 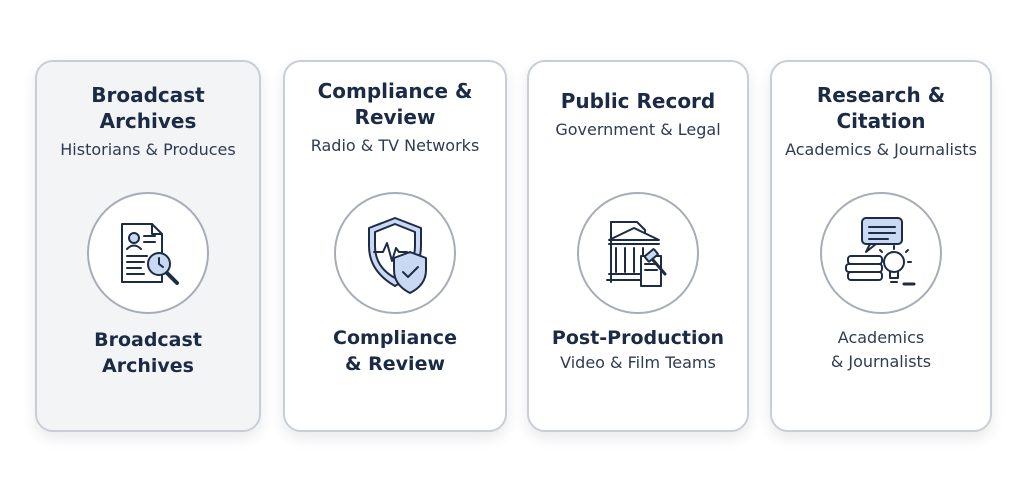 I want to click on card-bottom-subtitle: Academics & Journalists, so click(x=881, y=349).